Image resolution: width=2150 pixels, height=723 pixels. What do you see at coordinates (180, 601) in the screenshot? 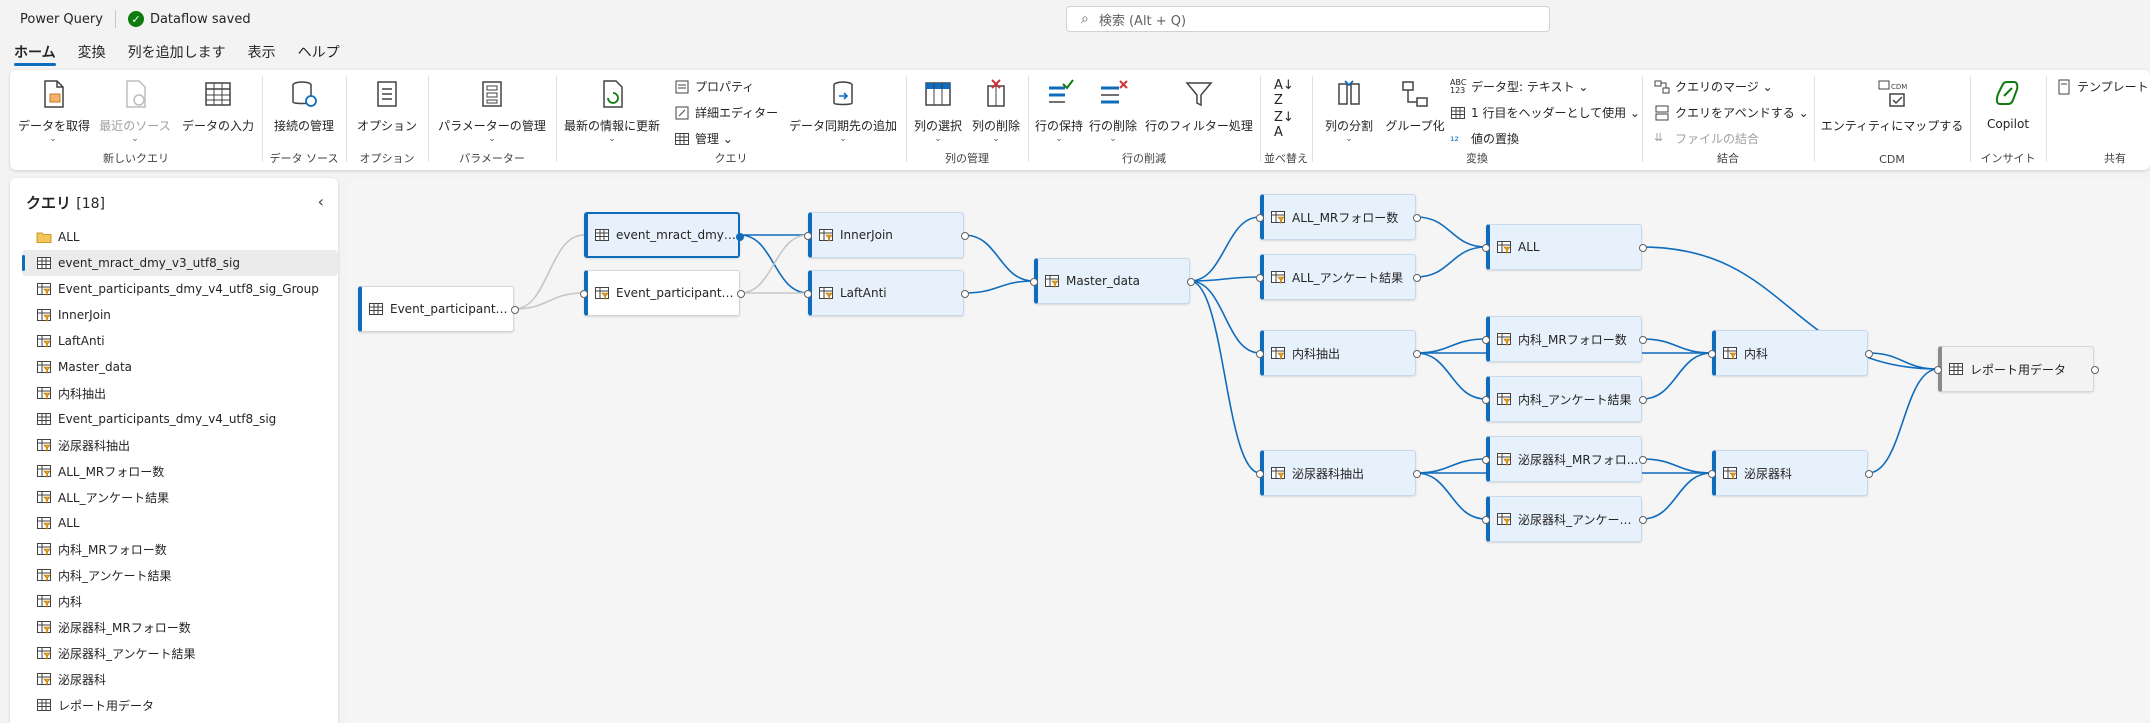
I see `query-list-item: 内科` at bounding box center [180, 601].